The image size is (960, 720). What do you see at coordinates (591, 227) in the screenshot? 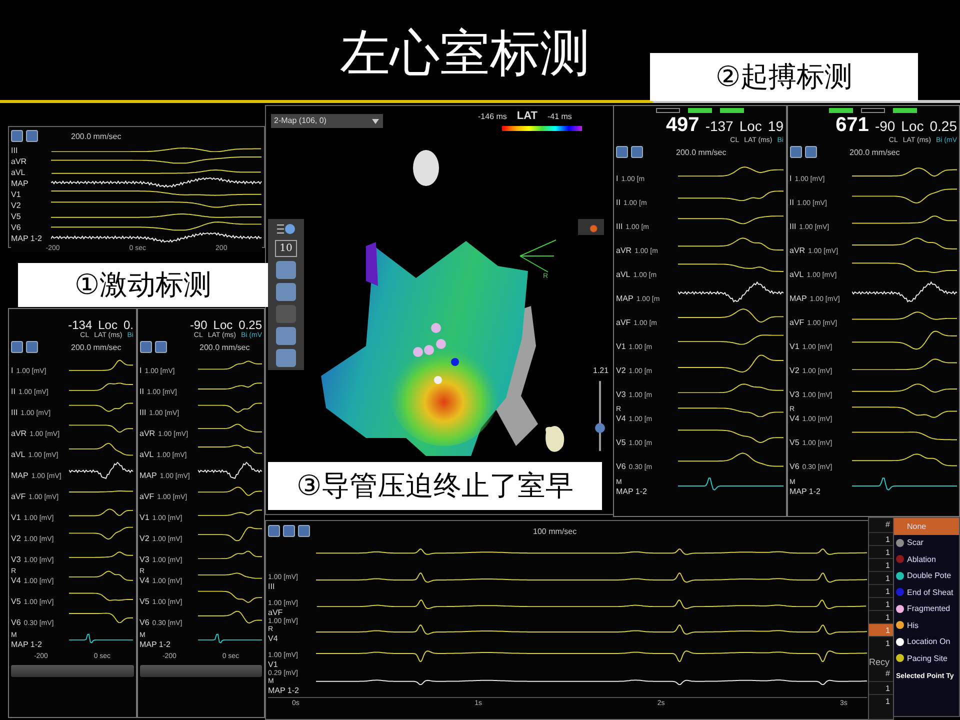
I see `point-display-icon` at bounding box center [591, 227].